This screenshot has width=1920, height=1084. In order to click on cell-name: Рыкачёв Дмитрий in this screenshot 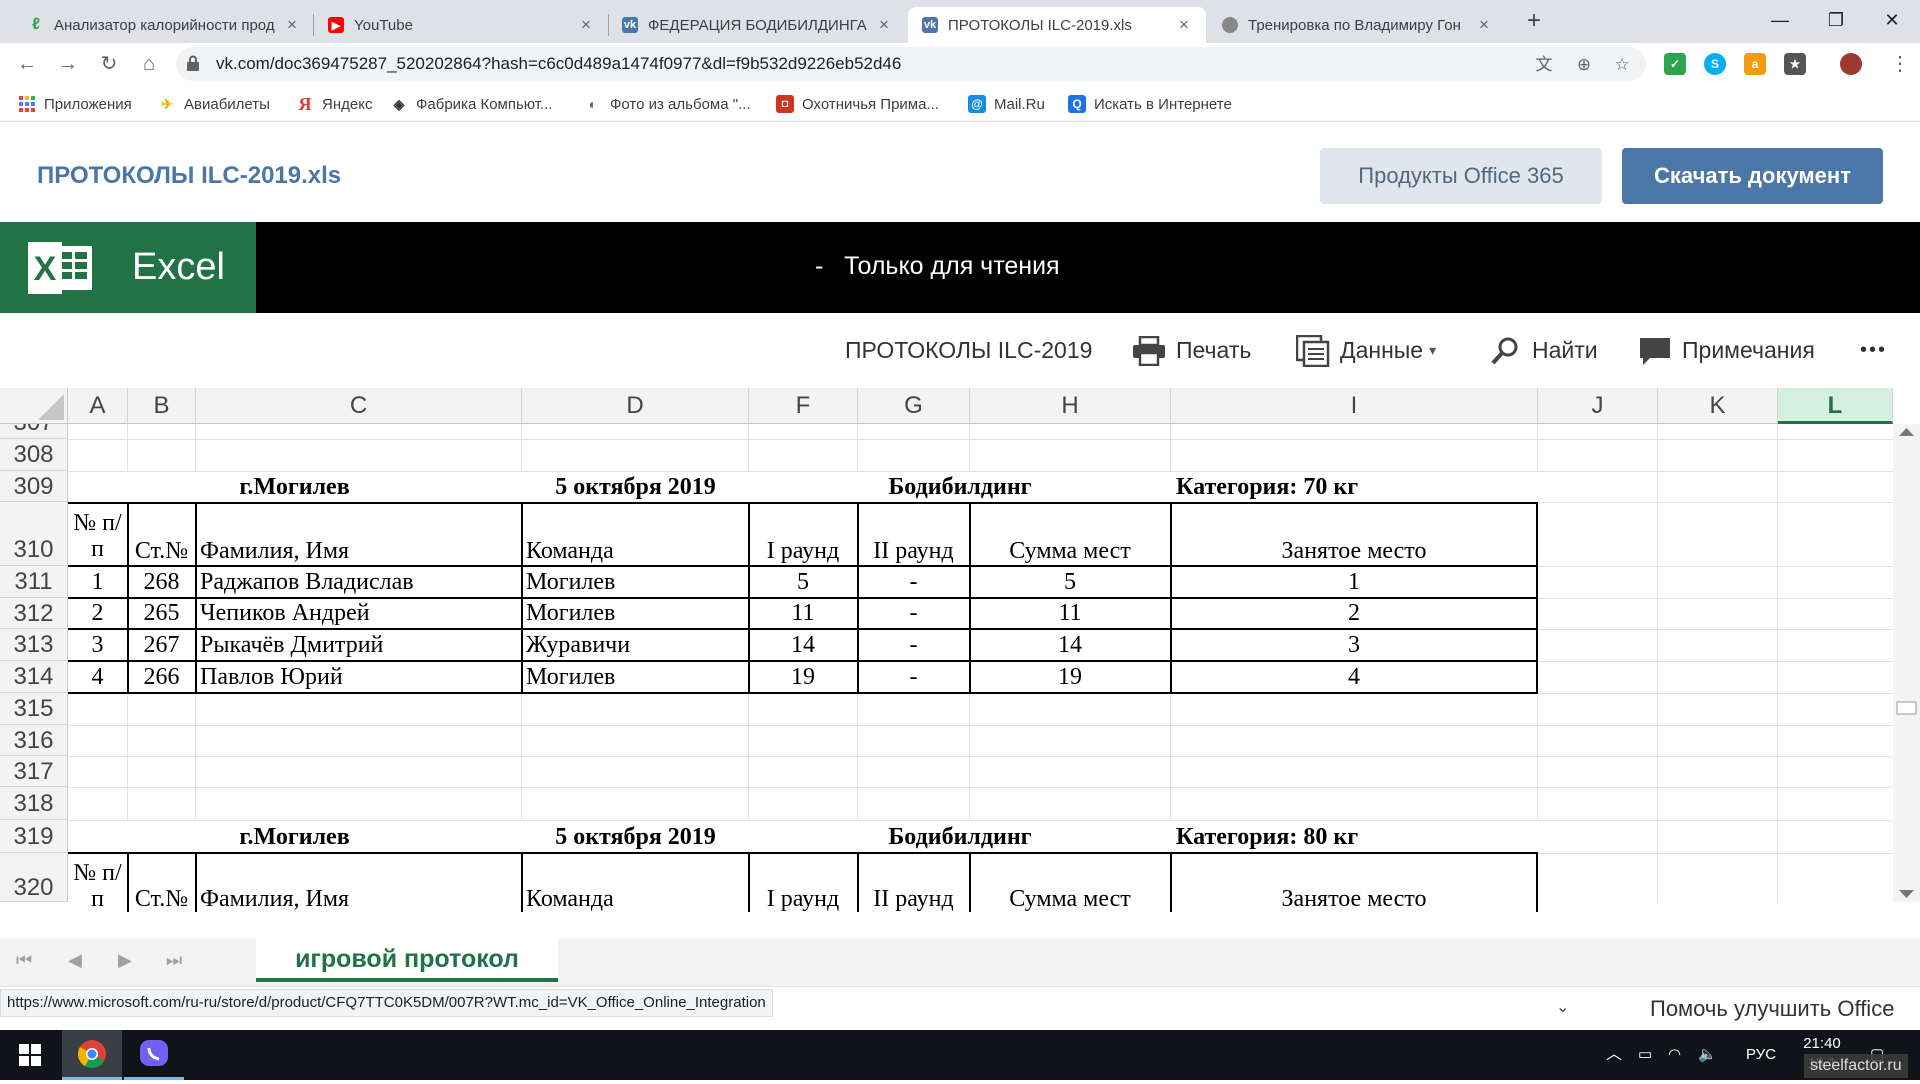, I will do `click(291, 645)`.